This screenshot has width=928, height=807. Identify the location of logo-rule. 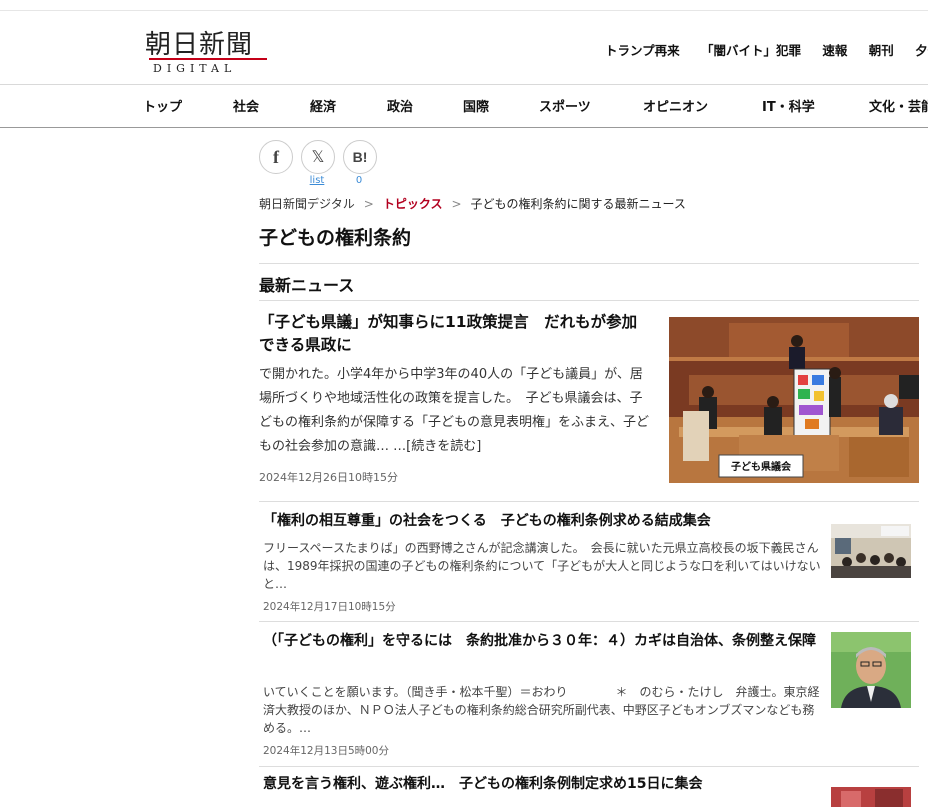
(208, 59).